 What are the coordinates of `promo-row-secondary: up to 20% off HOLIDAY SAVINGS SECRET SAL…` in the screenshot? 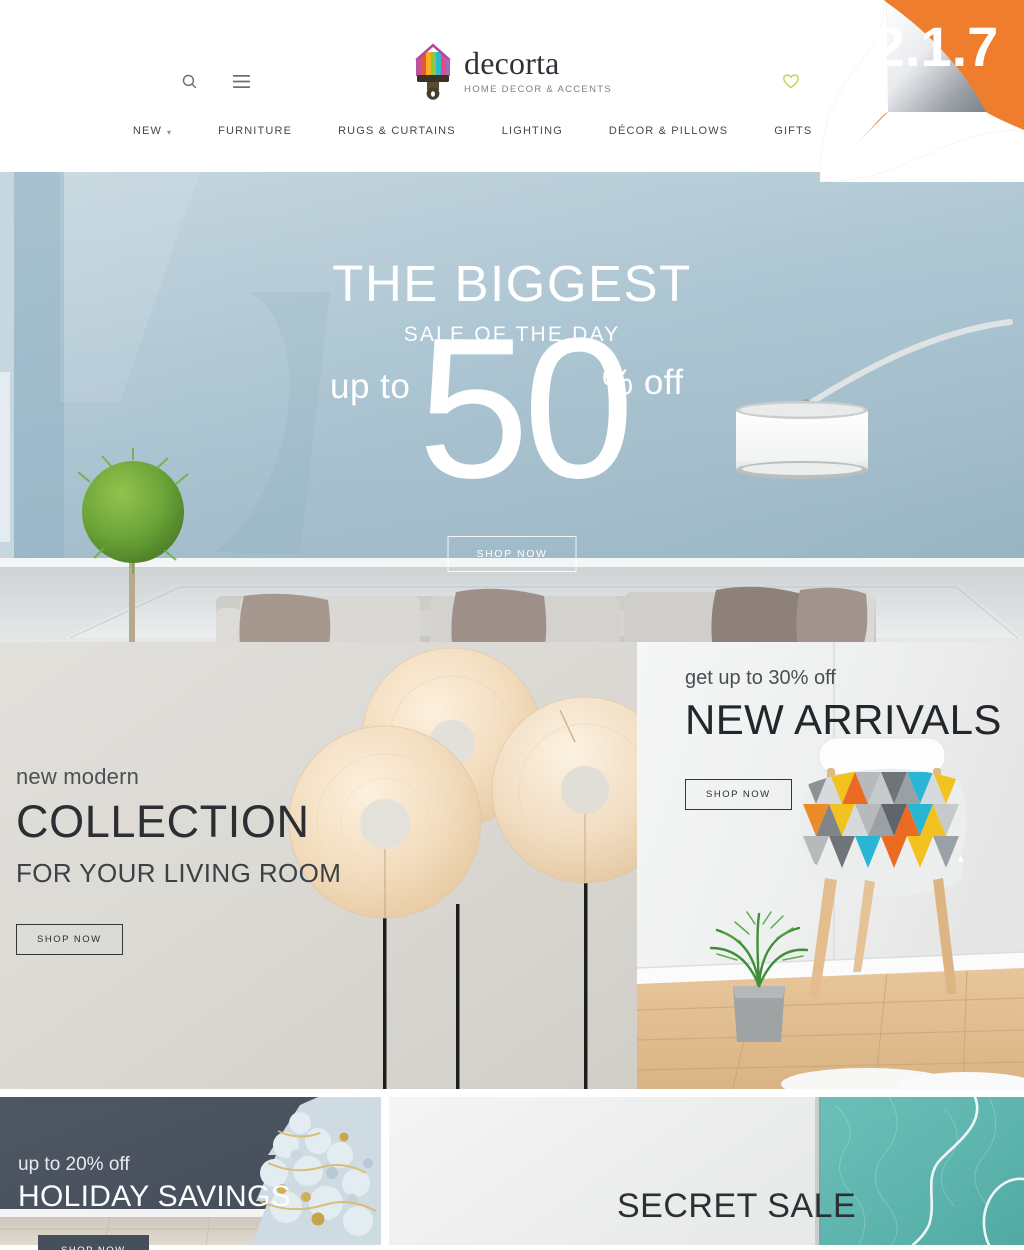 It's located at (512, 1171).